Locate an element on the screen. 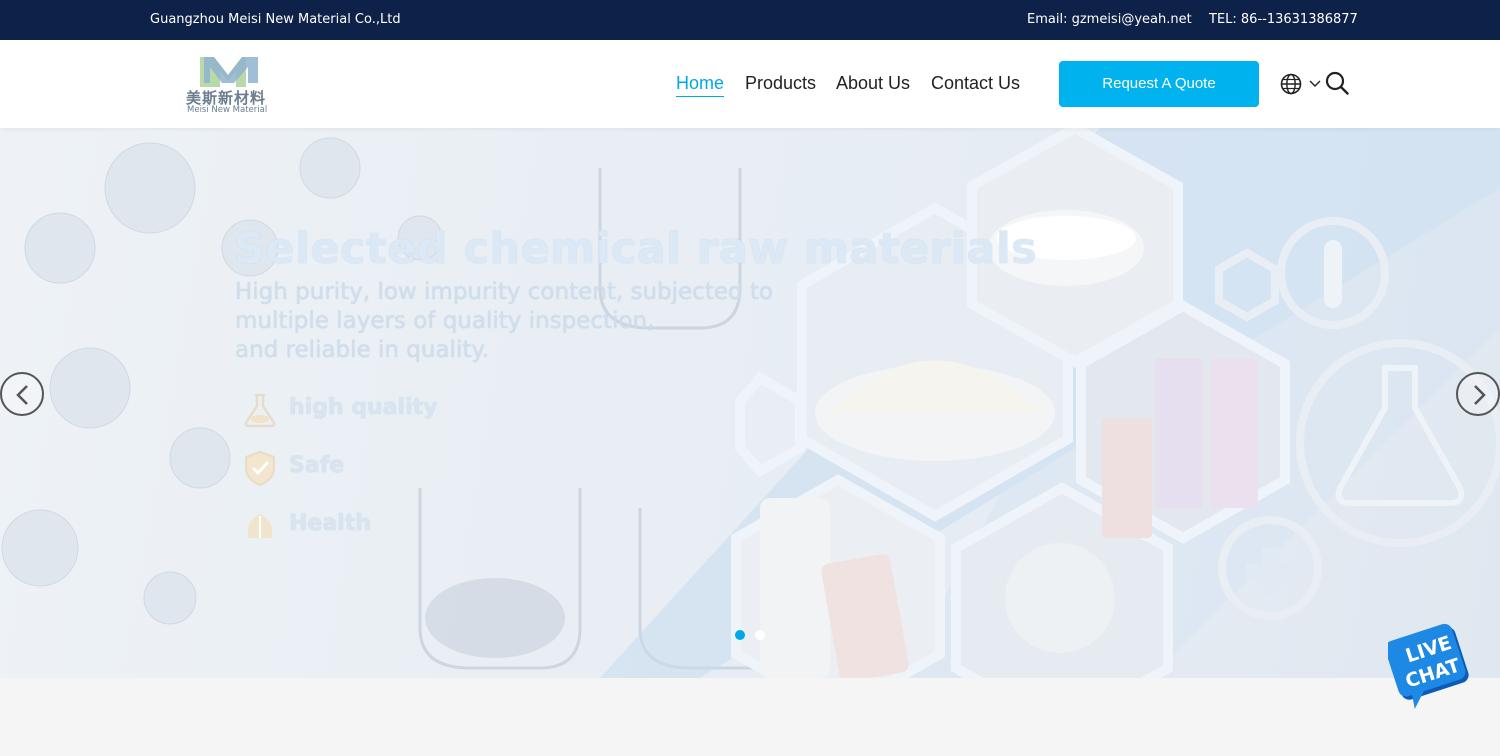 This screenshot has height=756, width=1500. carousel-prev-button is located at coordinates (22, 394).